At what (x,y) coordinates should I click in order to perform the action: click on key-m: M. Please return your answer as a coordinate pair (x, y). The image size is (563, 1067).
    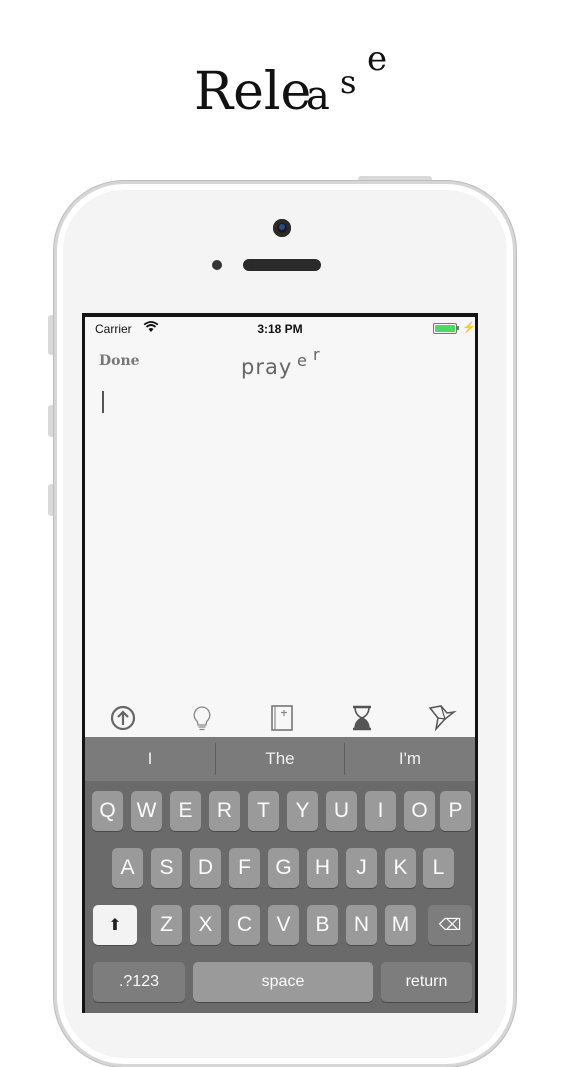
    Looking at the image, I should click on (400, 925).